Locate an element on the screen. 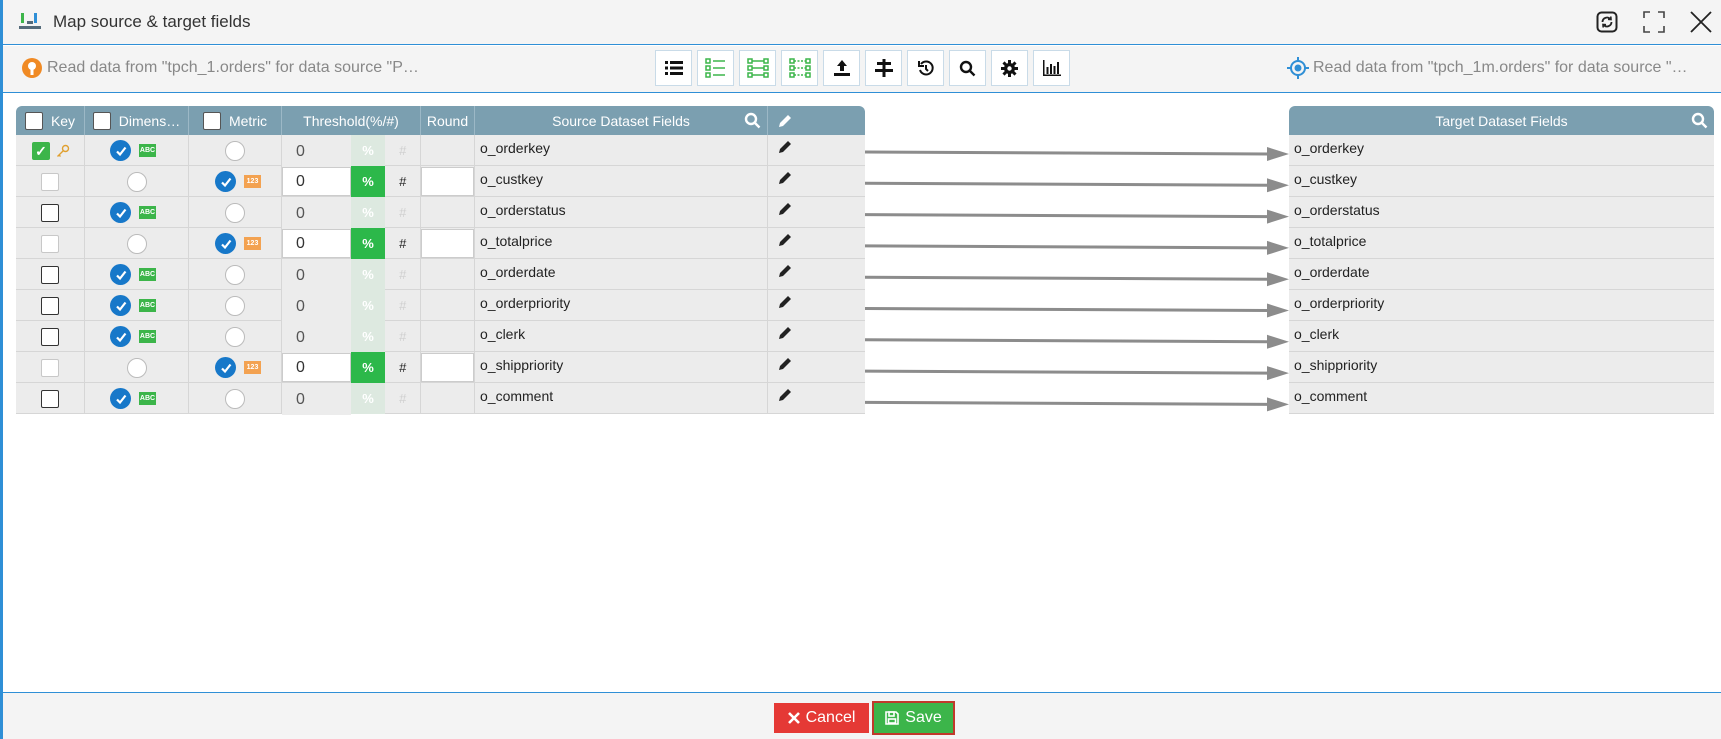  key-cell is located at coordinates (50, 243).